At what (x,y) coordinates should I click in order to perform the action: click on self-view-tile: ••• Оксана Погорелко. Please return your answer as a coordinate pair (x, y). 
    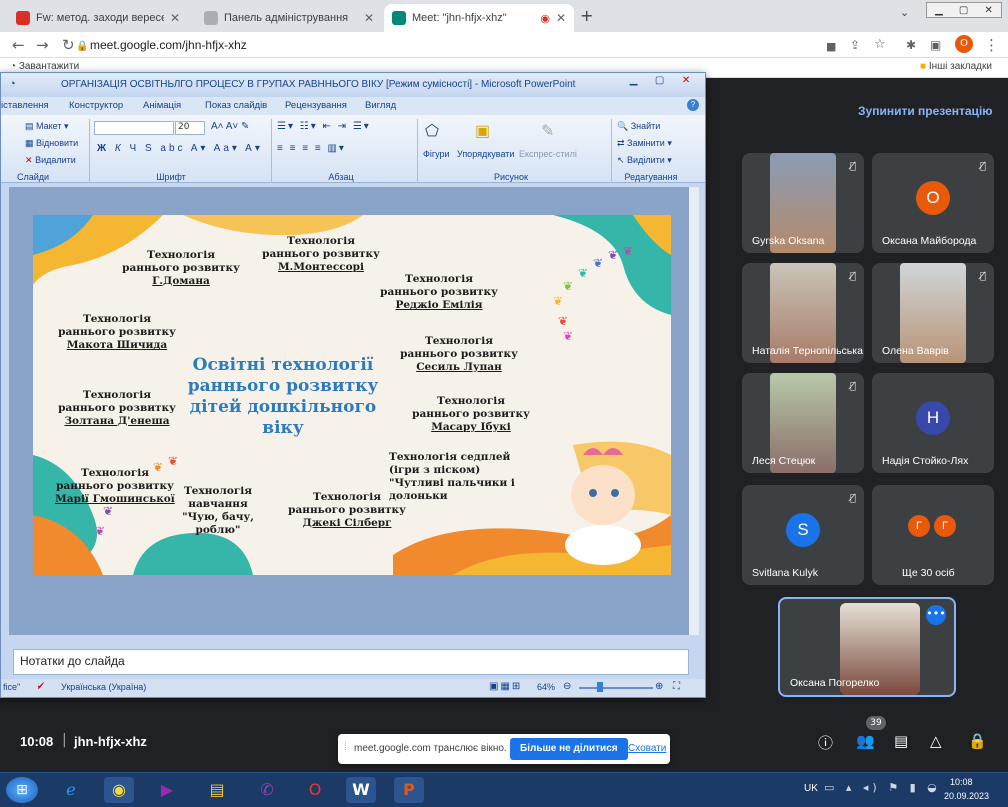
    Looking at the image, I should click on (867, 647).